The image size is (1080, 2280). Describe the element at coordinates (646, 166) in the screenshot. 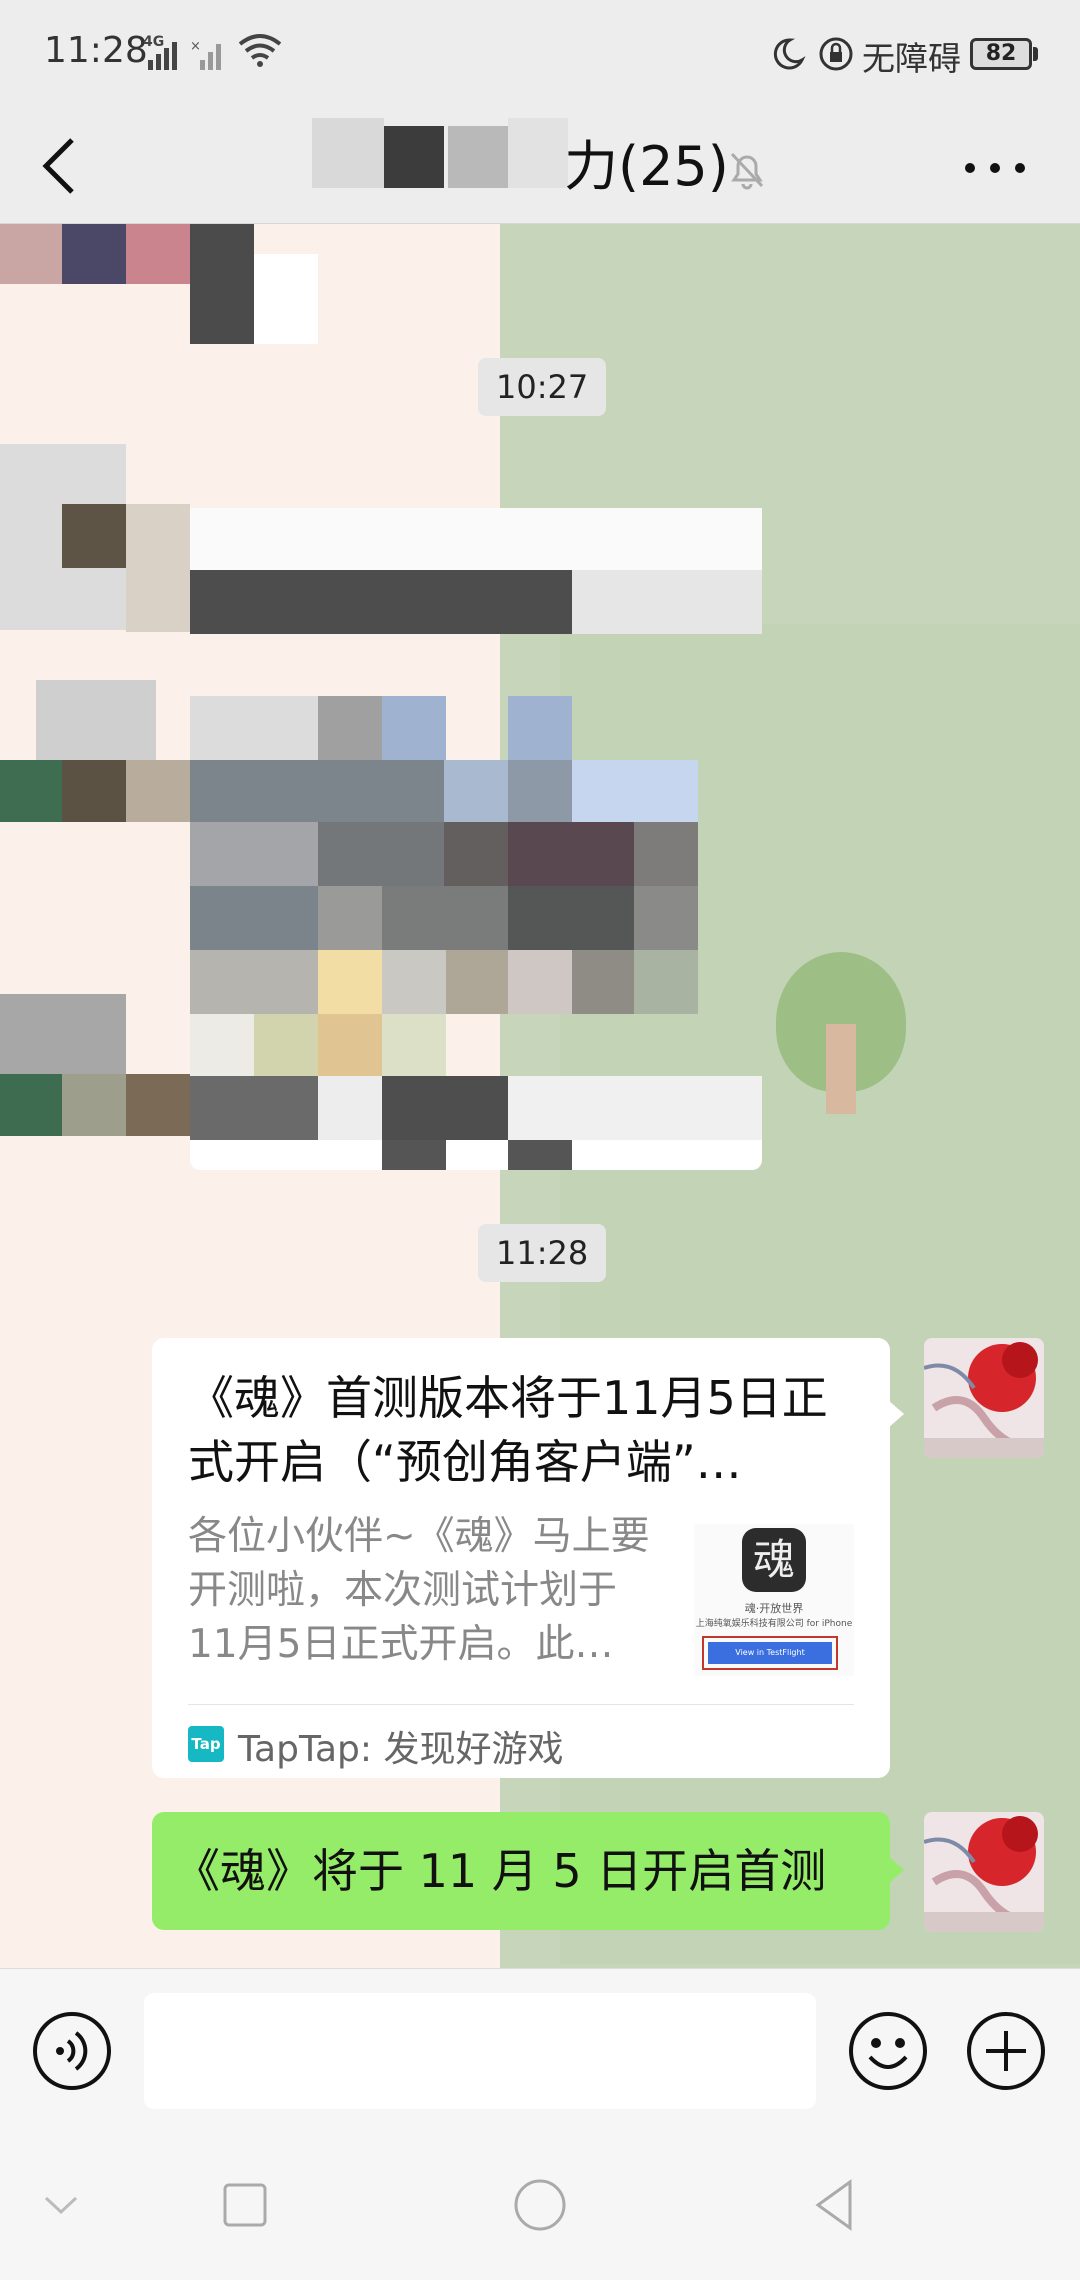

I see `chat-title: 力(25)` at that location.